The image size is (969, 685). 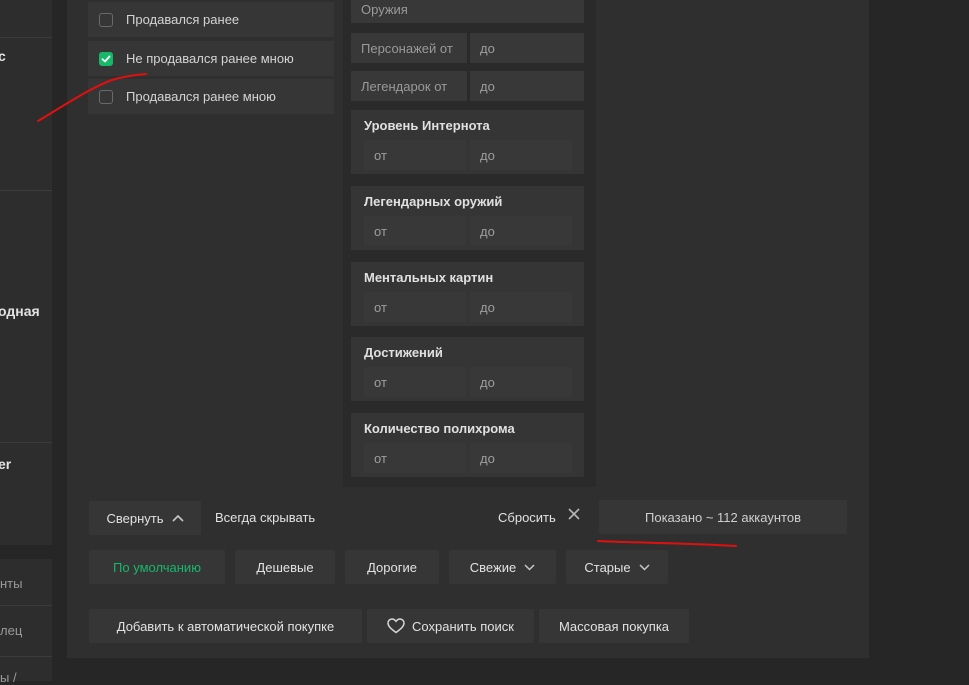 I want to click on annotation-underline, so click(x=667, y=543).